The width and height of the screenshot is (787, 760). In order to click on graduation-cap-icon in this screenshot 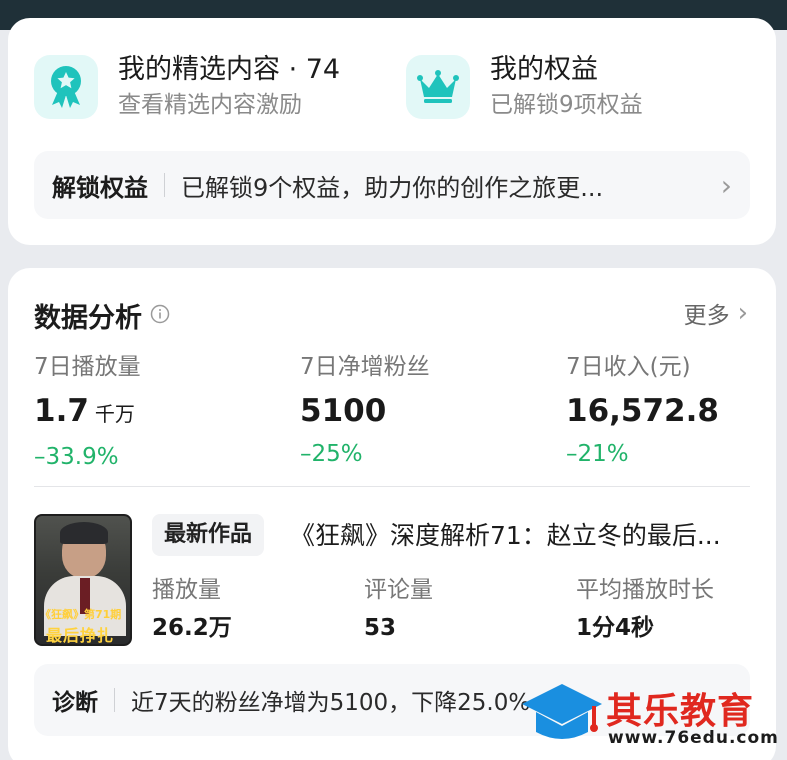, I will do `click(562, 711)`.